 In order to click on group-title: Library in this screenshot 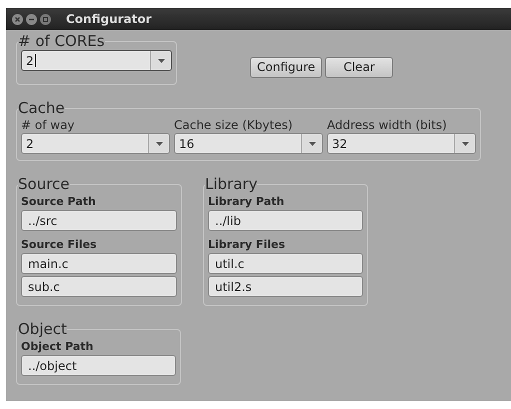, I will do `click(231, 184)`.